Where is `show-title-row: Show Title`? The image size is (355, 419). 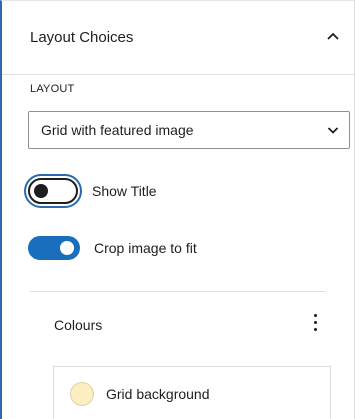
show-title-row: Show Title is located at coordinates (90, 191).